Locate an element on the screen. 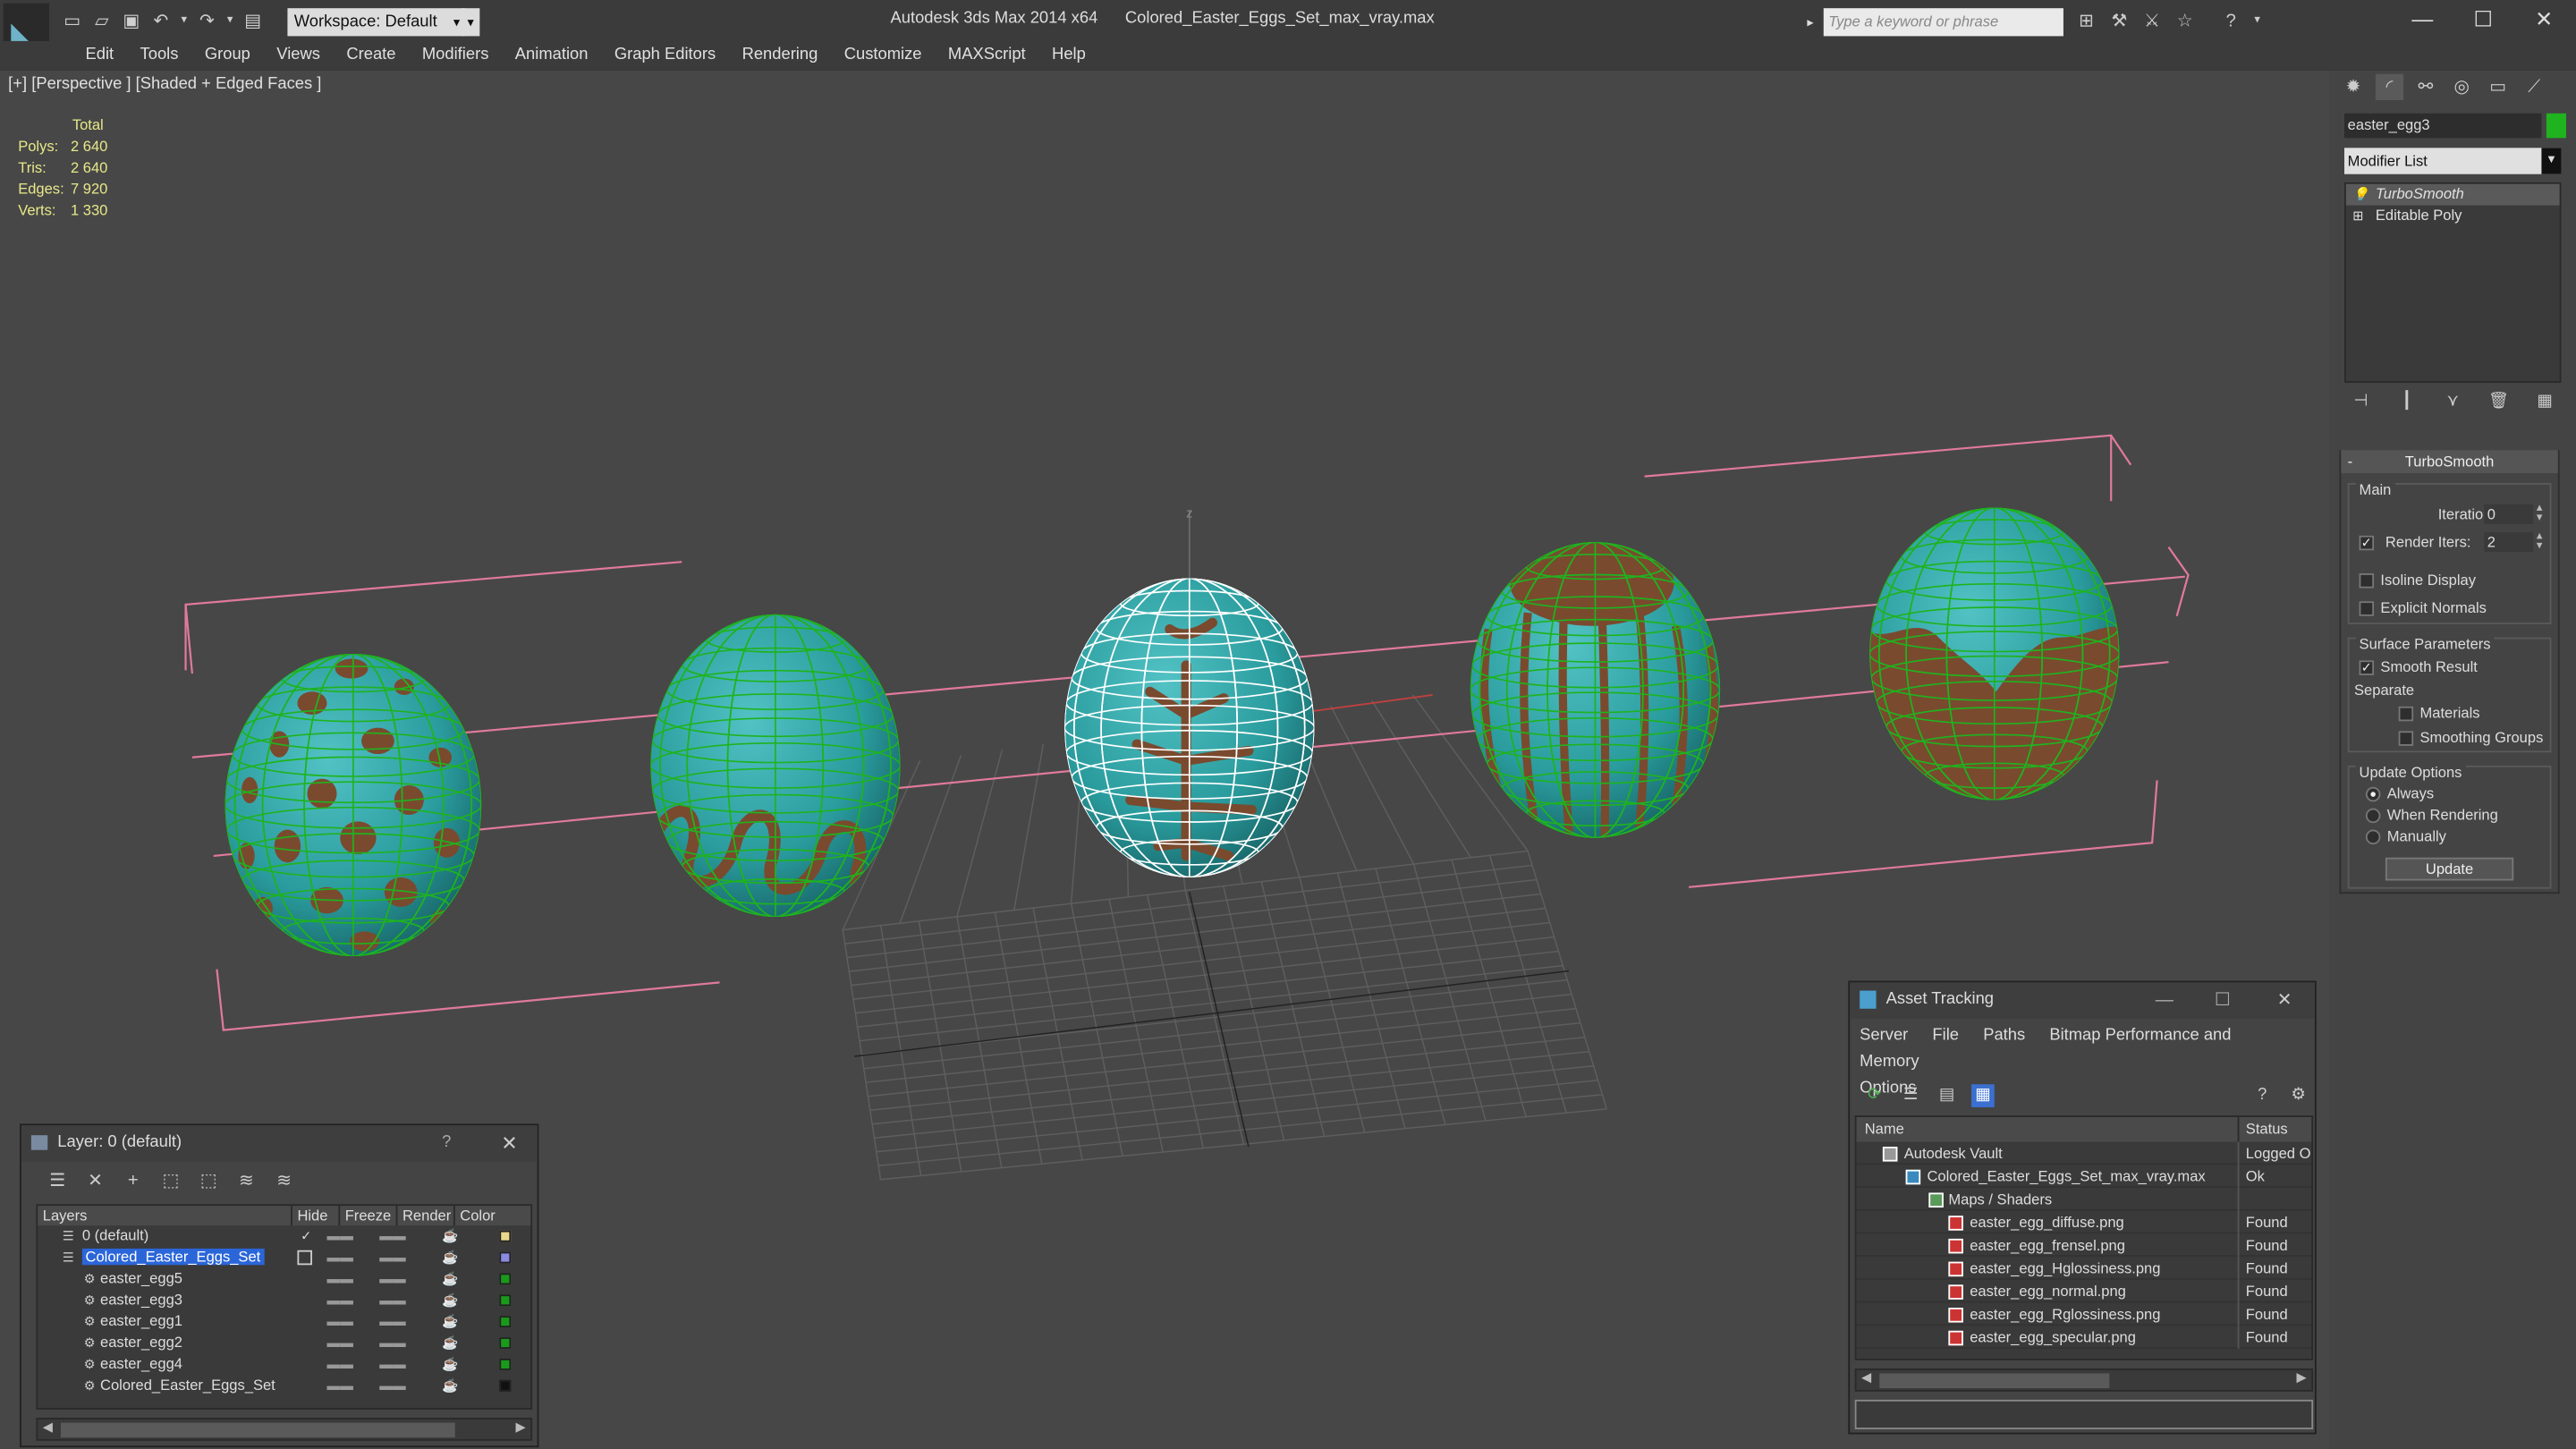 Image resolution: width=2576 pixels, height=1449 pixels. asset-row: easter_egg_Rglossiness.png Found is located at coordinates (2084, 1314).